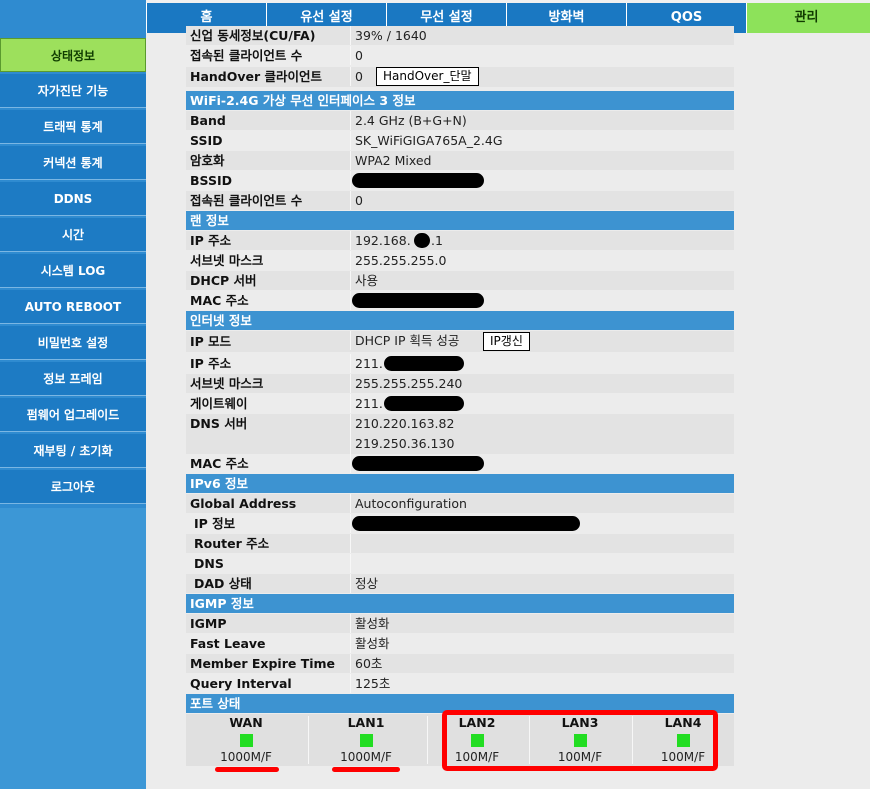  Describe the element at coordinates (369, 663) in the screenshot. I see `row-value: 60초` at that location.